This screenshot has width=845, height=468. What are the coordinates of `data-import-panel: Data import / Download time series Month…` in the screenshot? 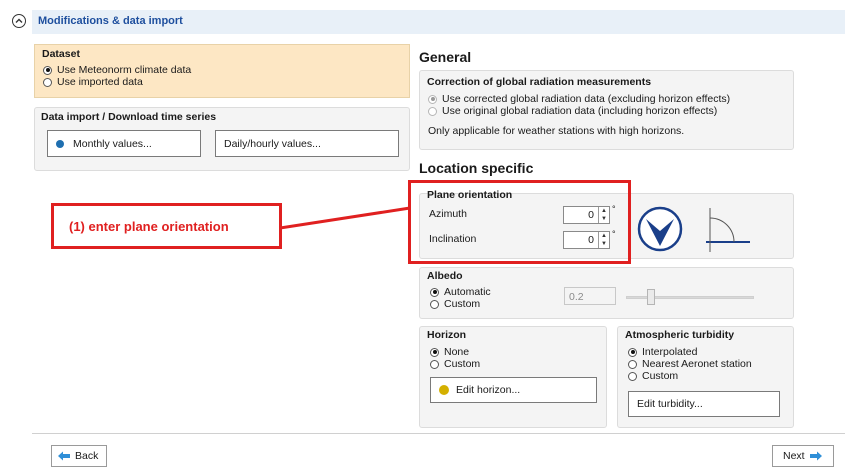 It's located at (222, 139).